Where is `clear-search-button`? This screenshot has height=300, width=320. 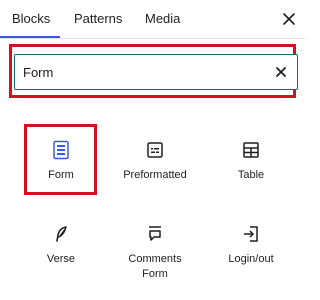
clear-search-button is located at coordinates (281, 72).